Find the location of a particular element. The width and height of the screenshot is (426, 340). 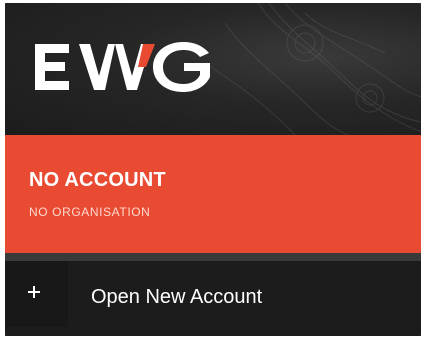

organisation-label: NO ORGANISATION is located at coordinates (90, 212).